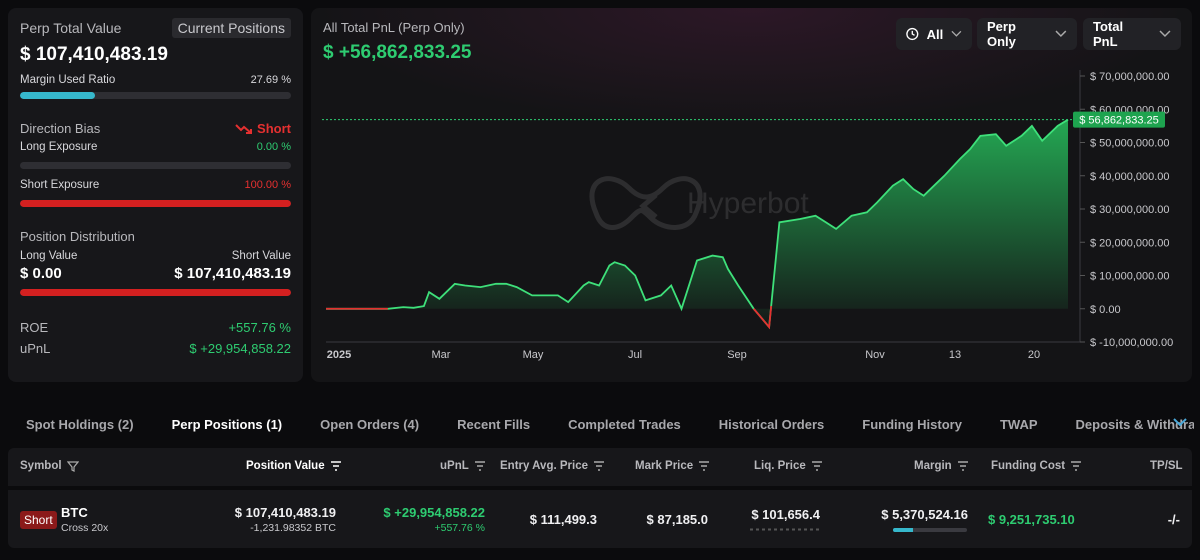 Image resolution: width=1200 pixels, height=560 pixels. I want to click on y-tick-label: $ 50,000,000.00, so click(1130, 144).